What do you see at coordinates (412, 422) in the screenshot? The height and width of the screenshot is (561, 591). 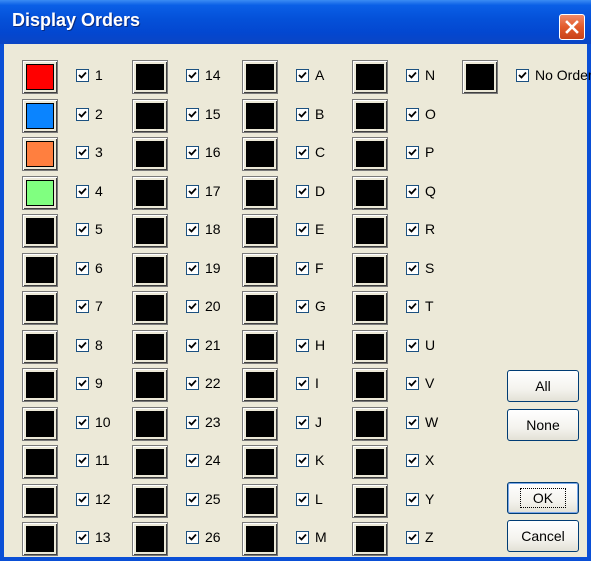 I see `order-w-checkbox` at bounding box center [412, 422].